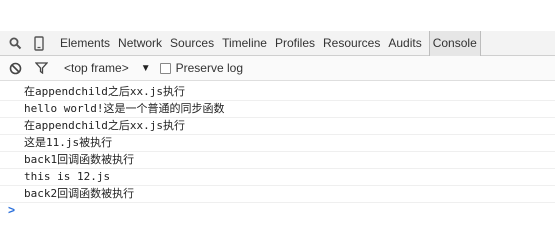 The width and height of the screenshot is (555, 240). I want to click on tab-timeline: Timeline, so click(244, 43).